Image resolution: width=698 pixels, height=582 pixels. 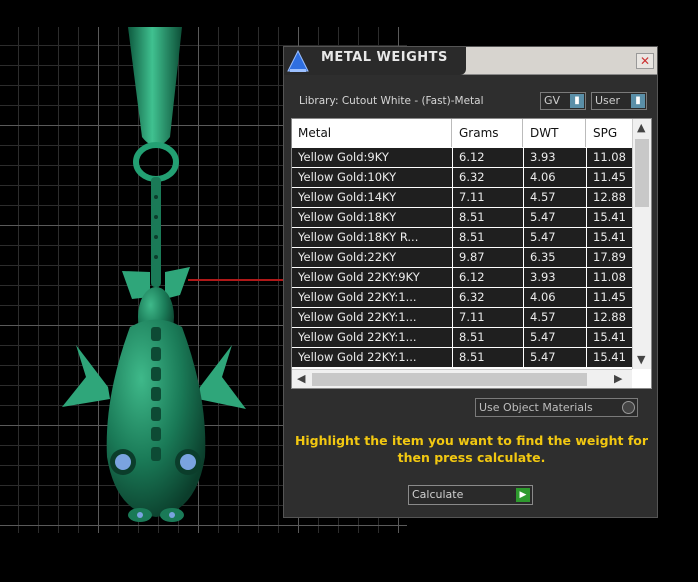 What do you see at coordinates (523, 495) in the screenshot?
I see `play-arrow-icon: ▶` at bounding box center [523, 495].